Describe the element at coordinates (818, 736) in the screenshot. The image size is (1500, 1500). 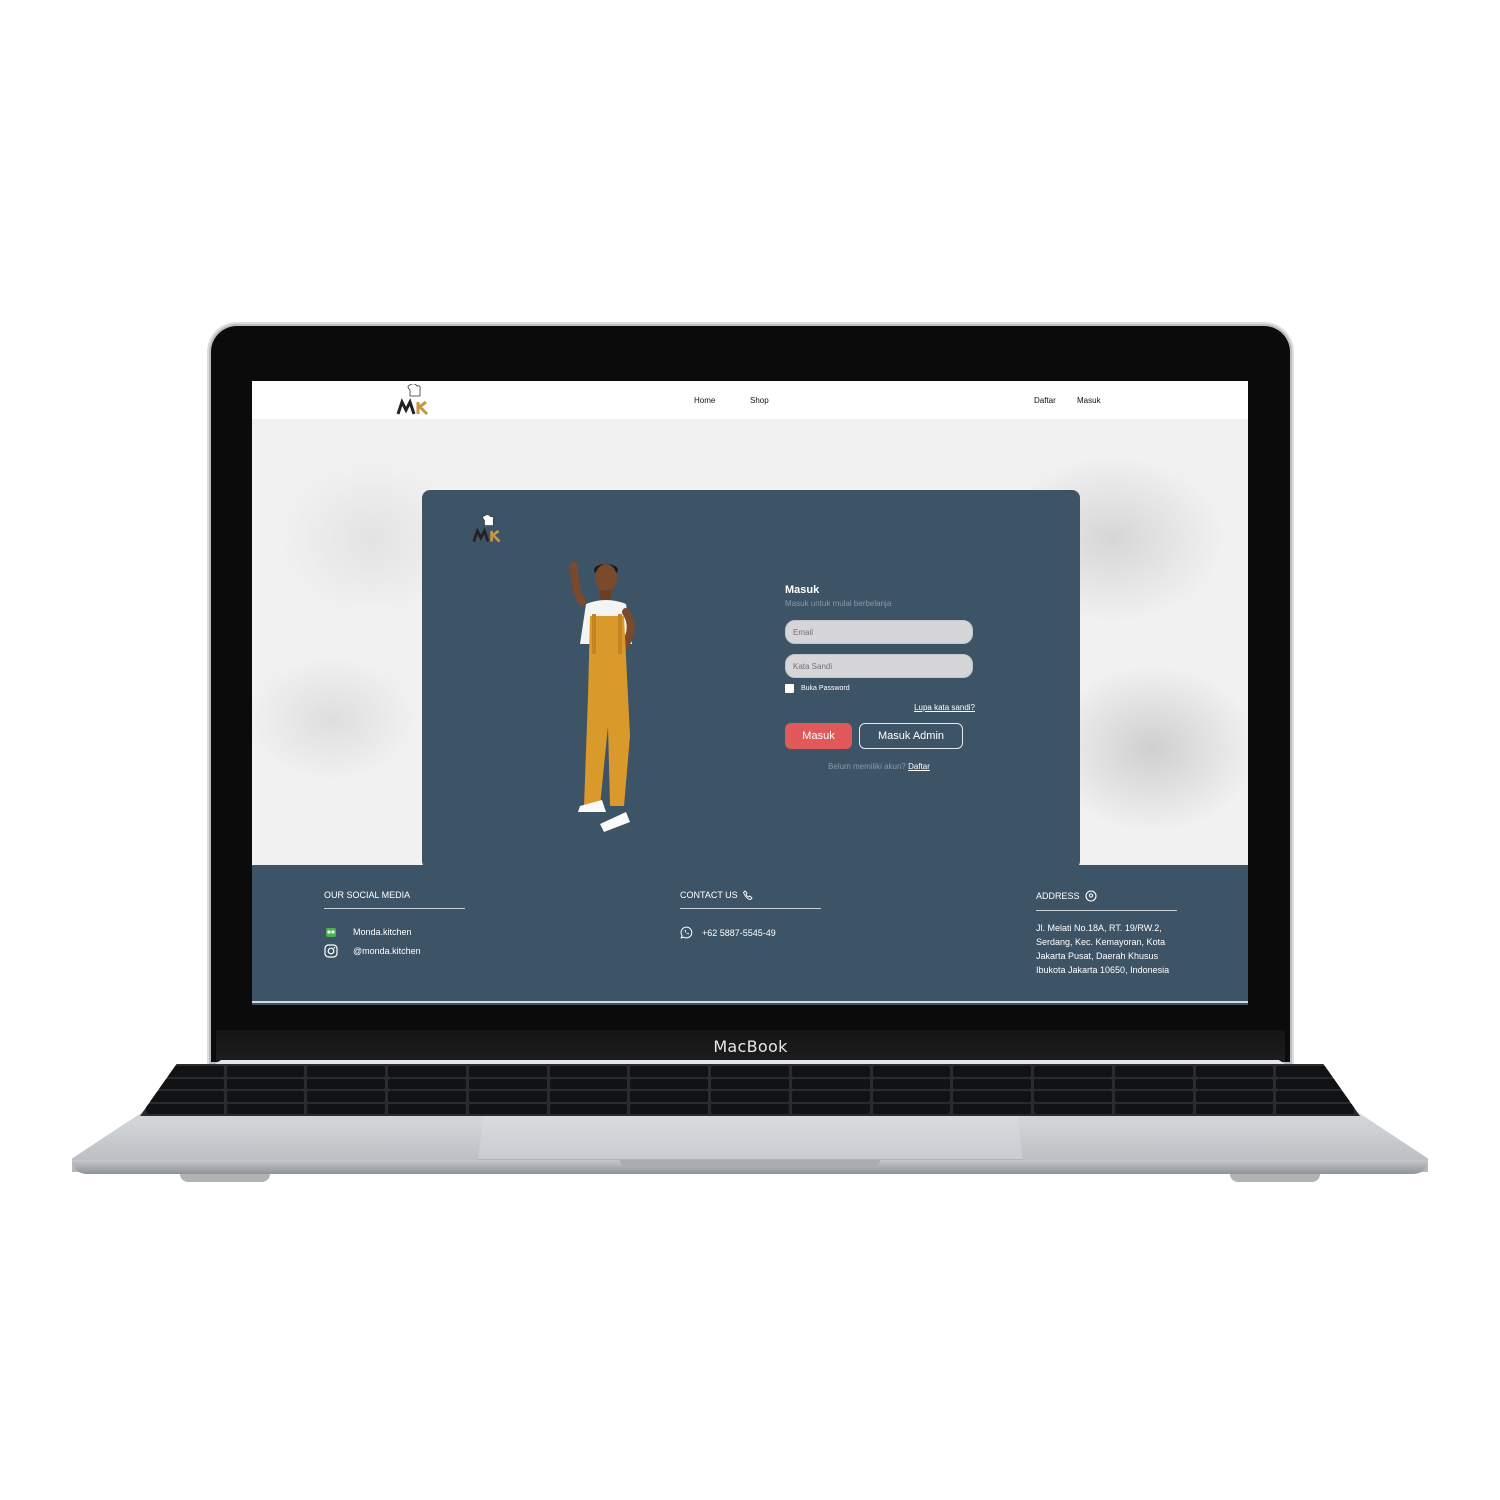
I see `login-button: Masuk` at that location.